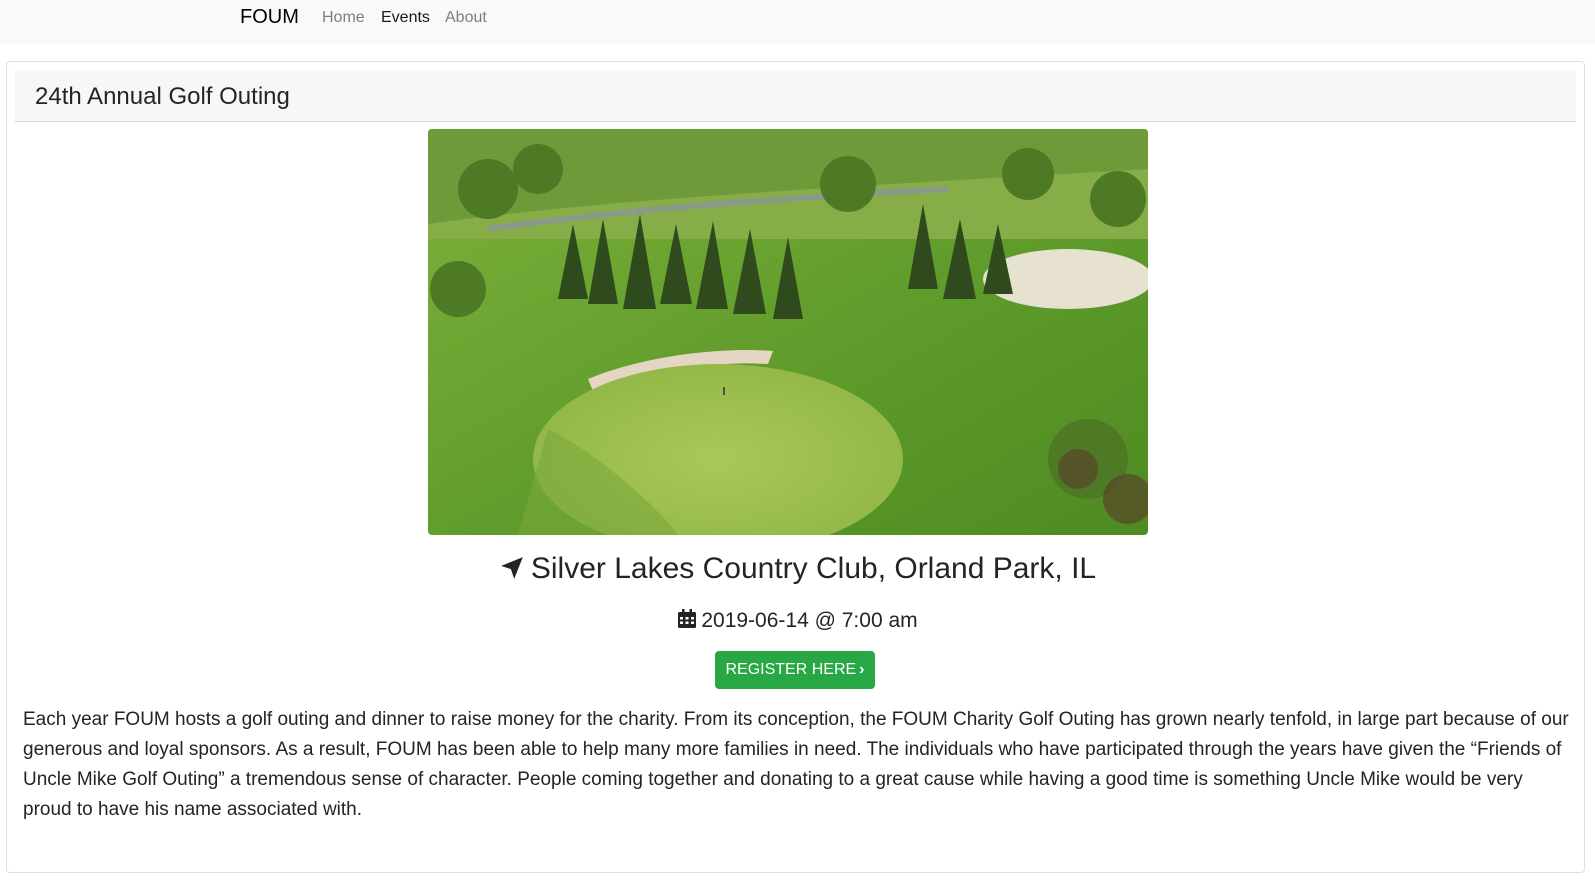 The image size is (1595, 883). I want to click on navbar: FOUM Home Events About, so click(797, 22).